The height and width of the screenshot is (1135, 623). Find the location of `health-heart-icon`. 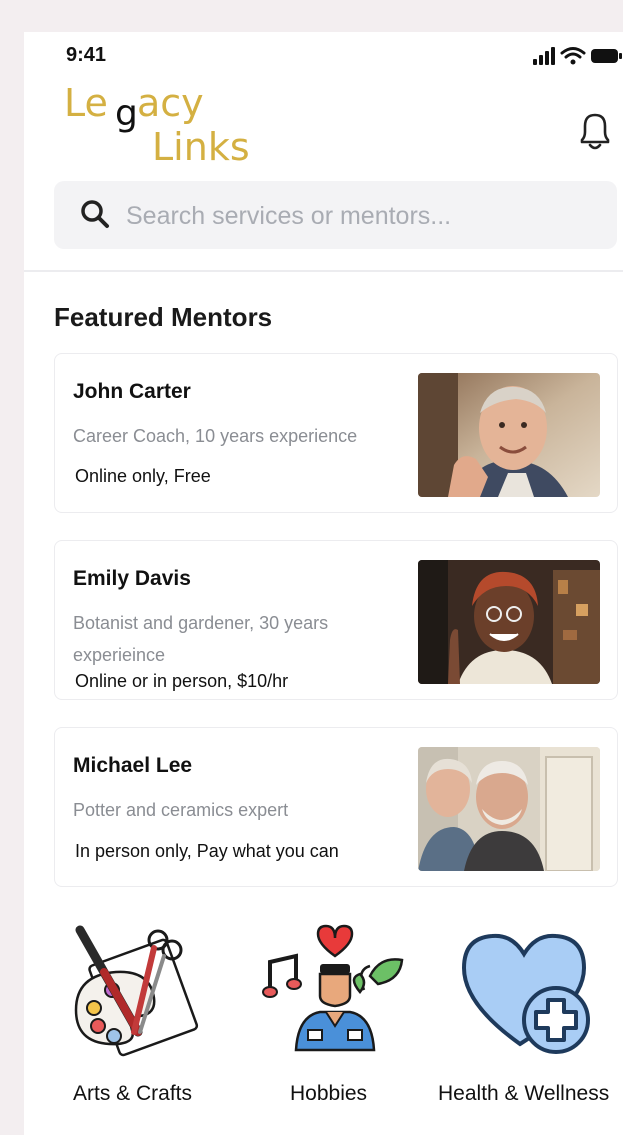

health-heart-icon is located at coordinates (525, 993).